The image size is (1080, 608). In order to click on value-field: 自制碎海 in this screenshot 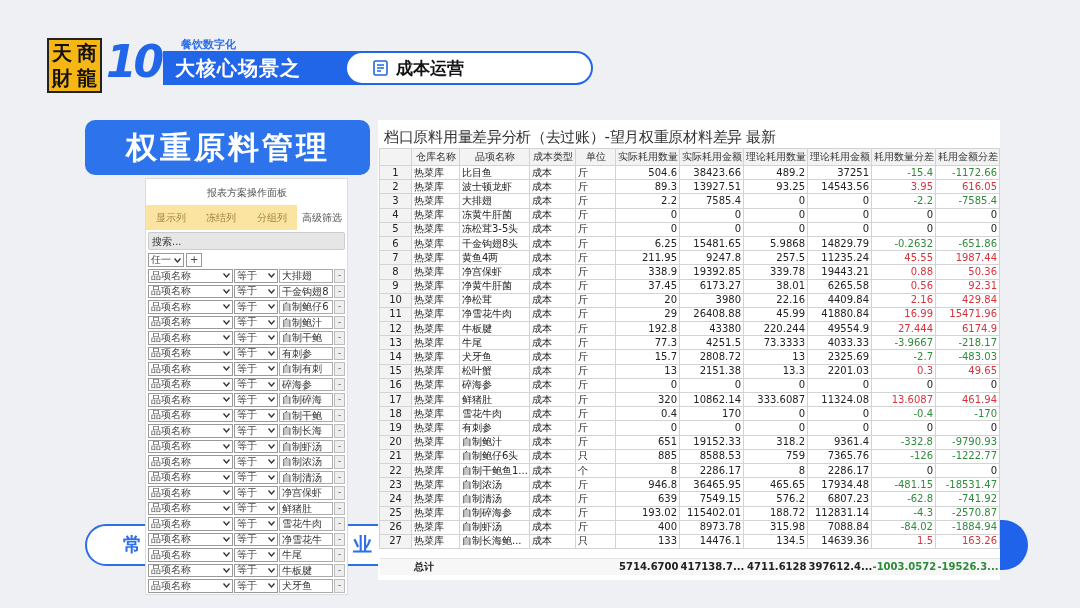, I will do `click(306, 400)`.